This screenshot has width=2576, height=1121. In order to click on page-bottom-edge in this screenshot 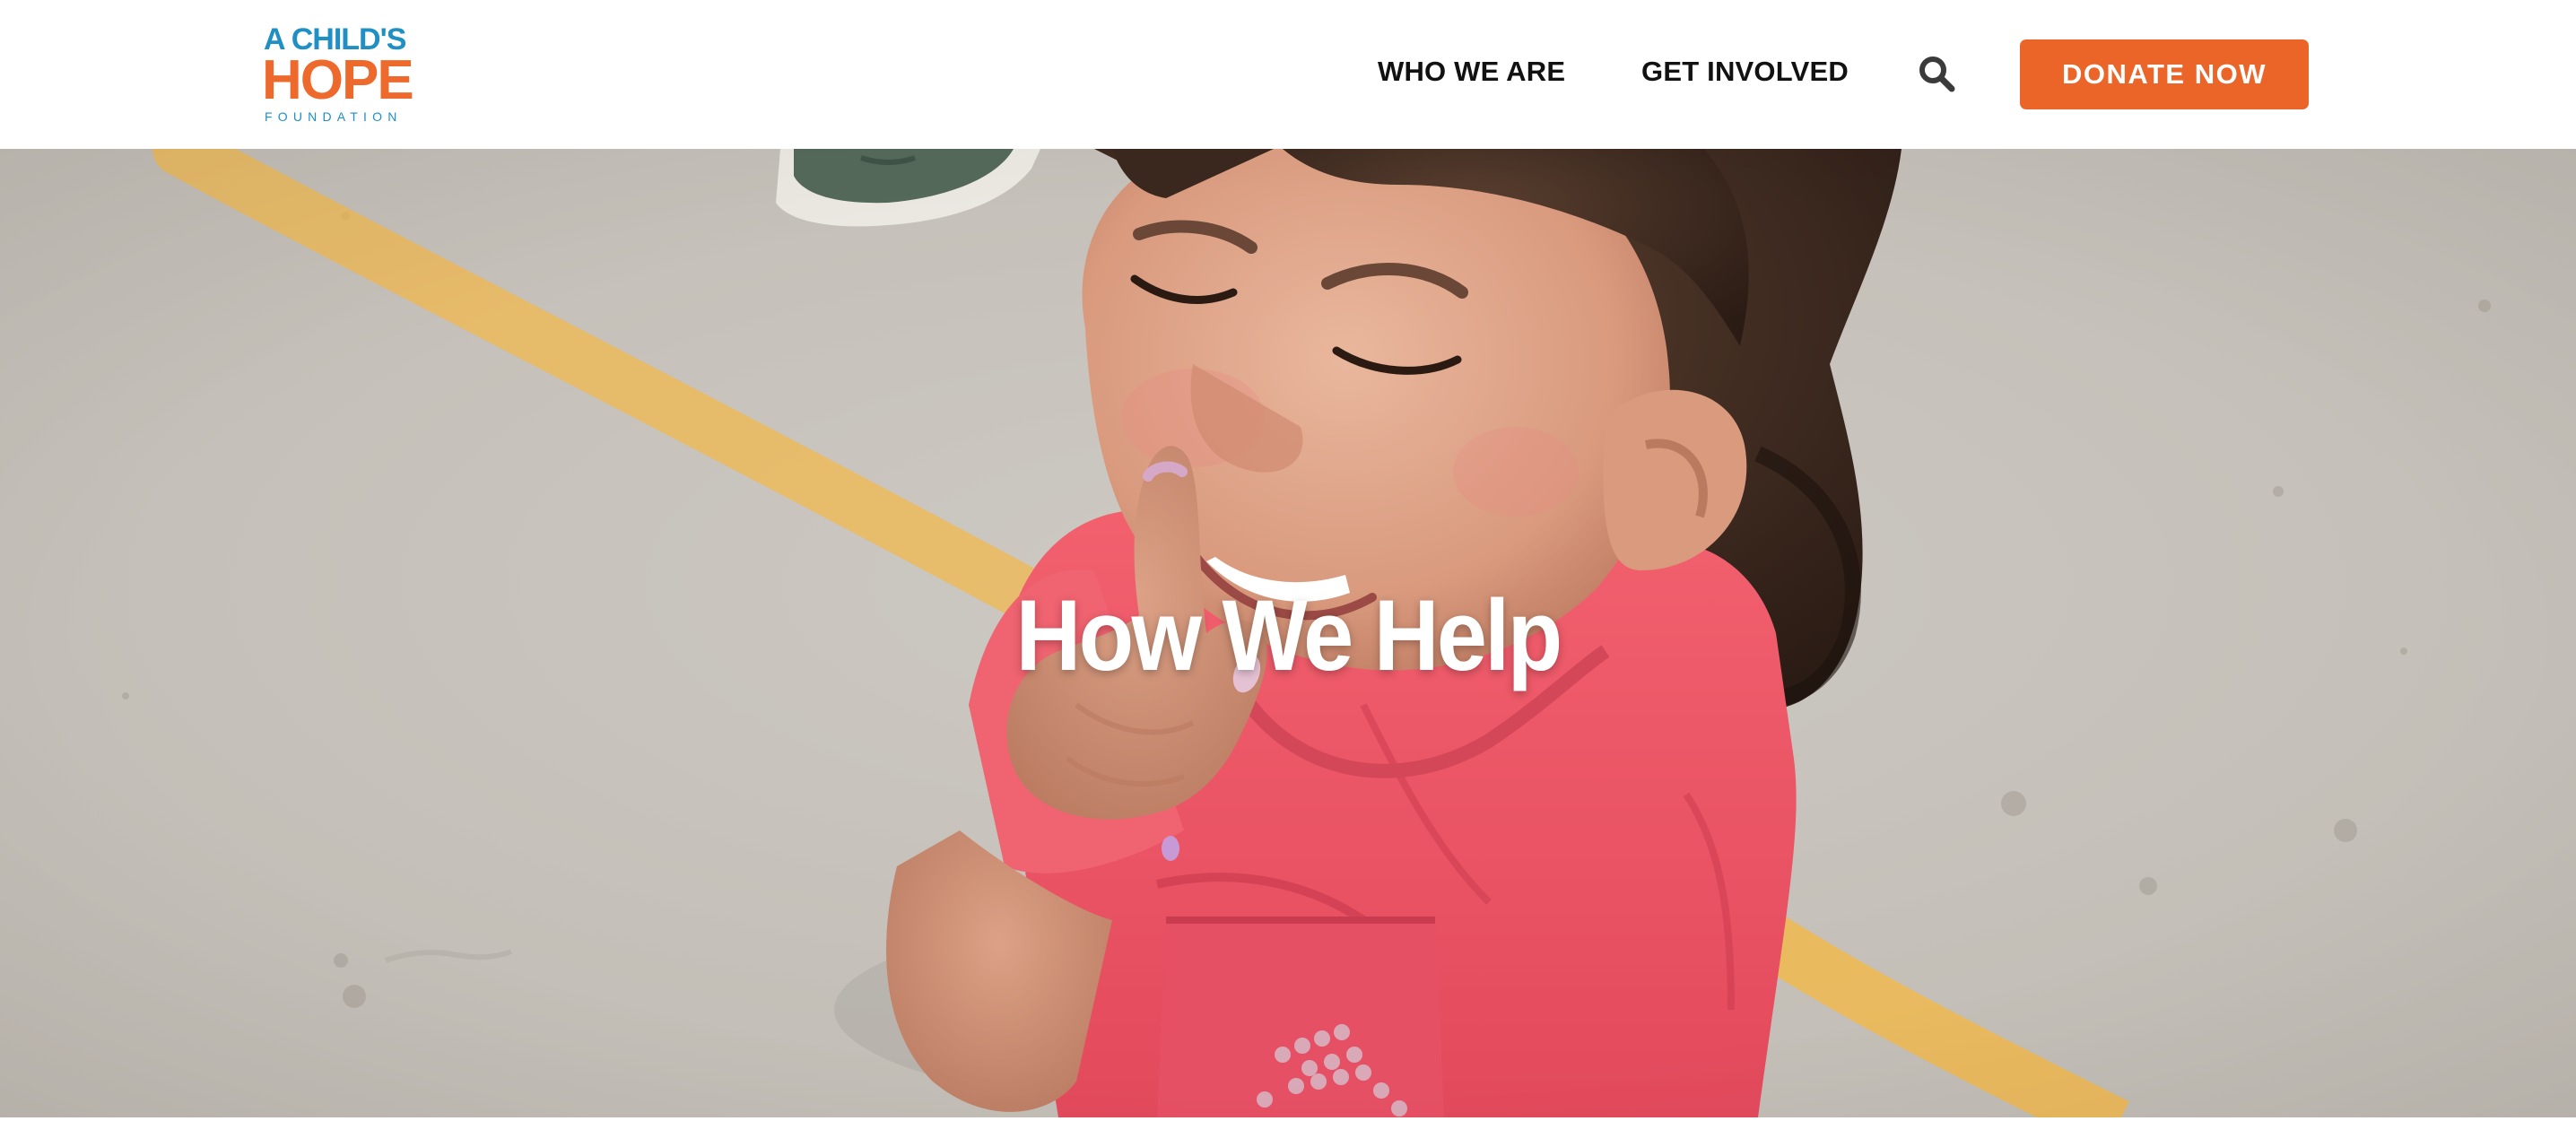, I will do `click(1288, 1119)`.